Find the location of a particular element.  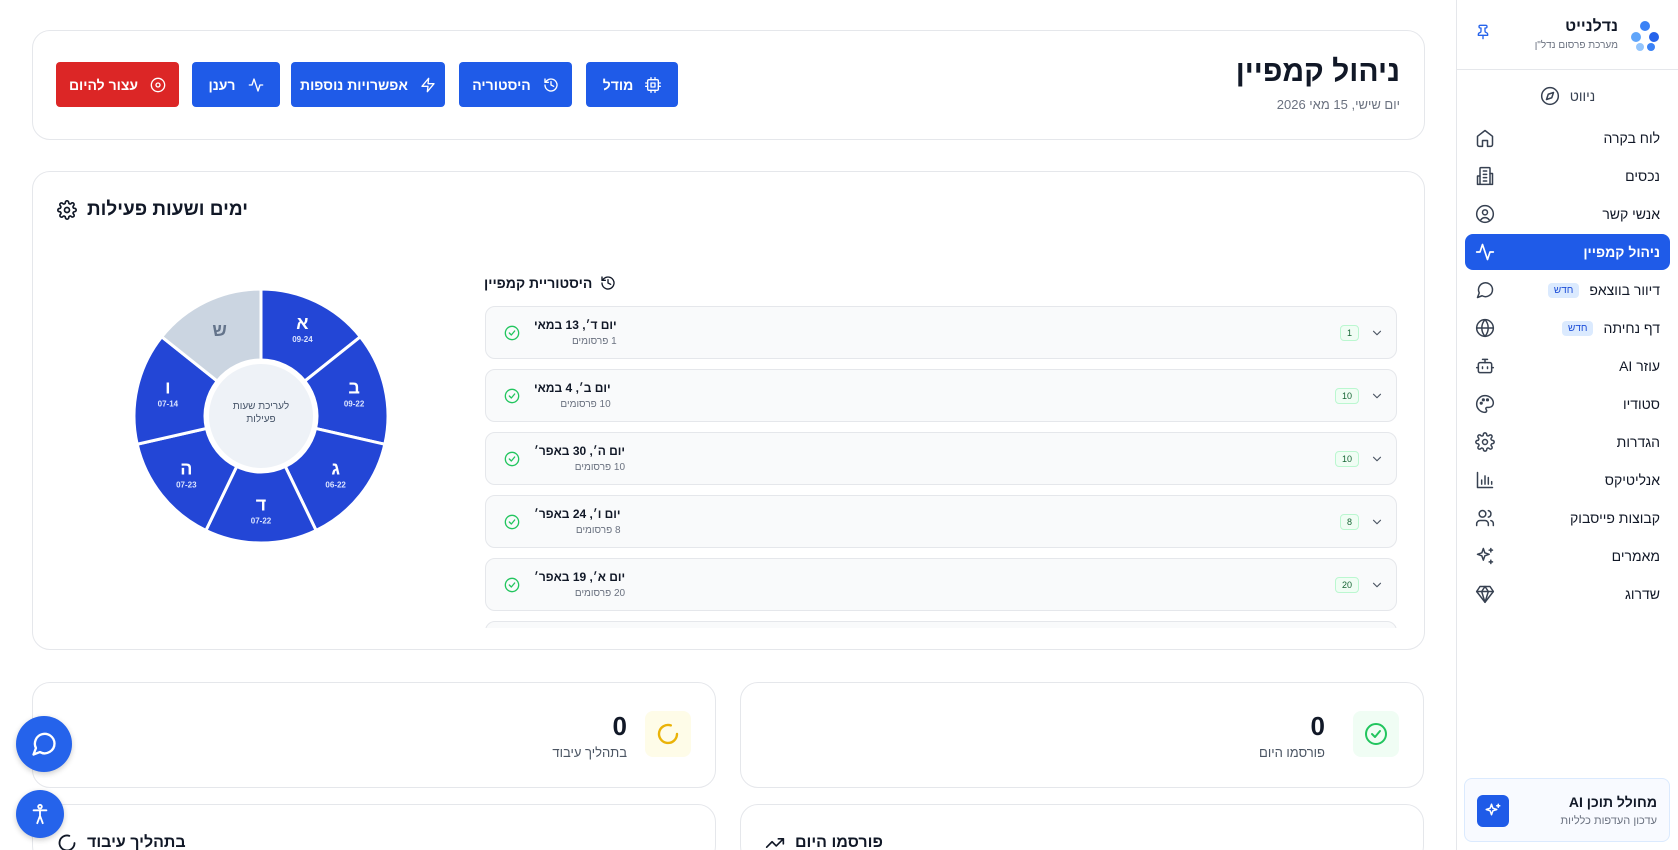

promo-title: מחולל תוכן AI is located at coordinates (1612, 801).